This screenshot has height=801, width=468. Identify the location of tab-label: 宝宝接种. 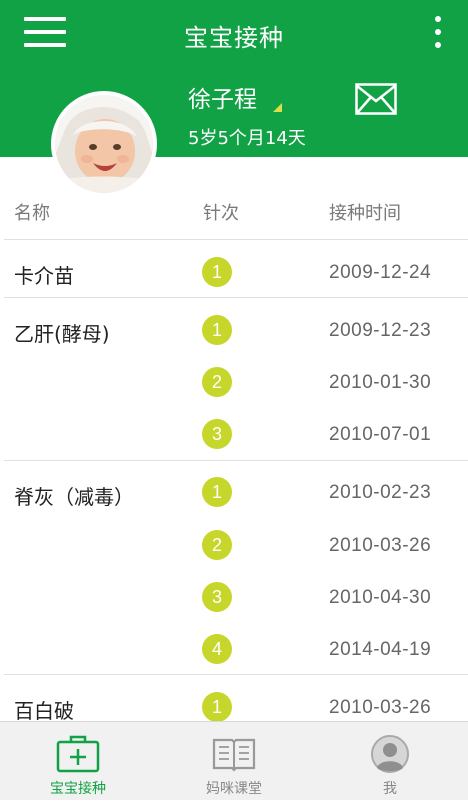
(78, 789).